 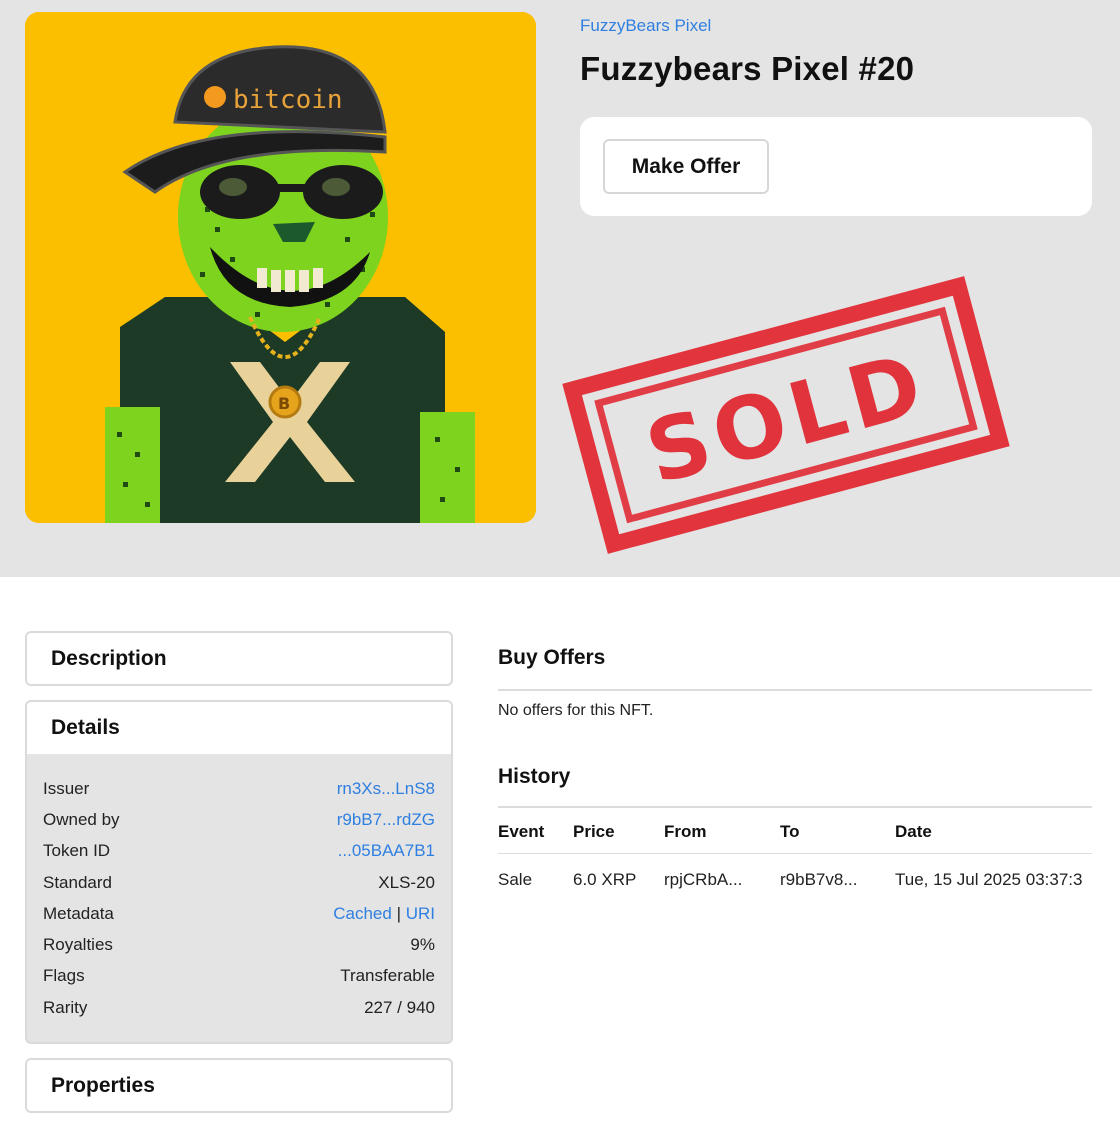 What do you see at coordinates (406, 882) in the screenshot?
I see `standard-value: XLS-20` at bounding box center [406, 882].